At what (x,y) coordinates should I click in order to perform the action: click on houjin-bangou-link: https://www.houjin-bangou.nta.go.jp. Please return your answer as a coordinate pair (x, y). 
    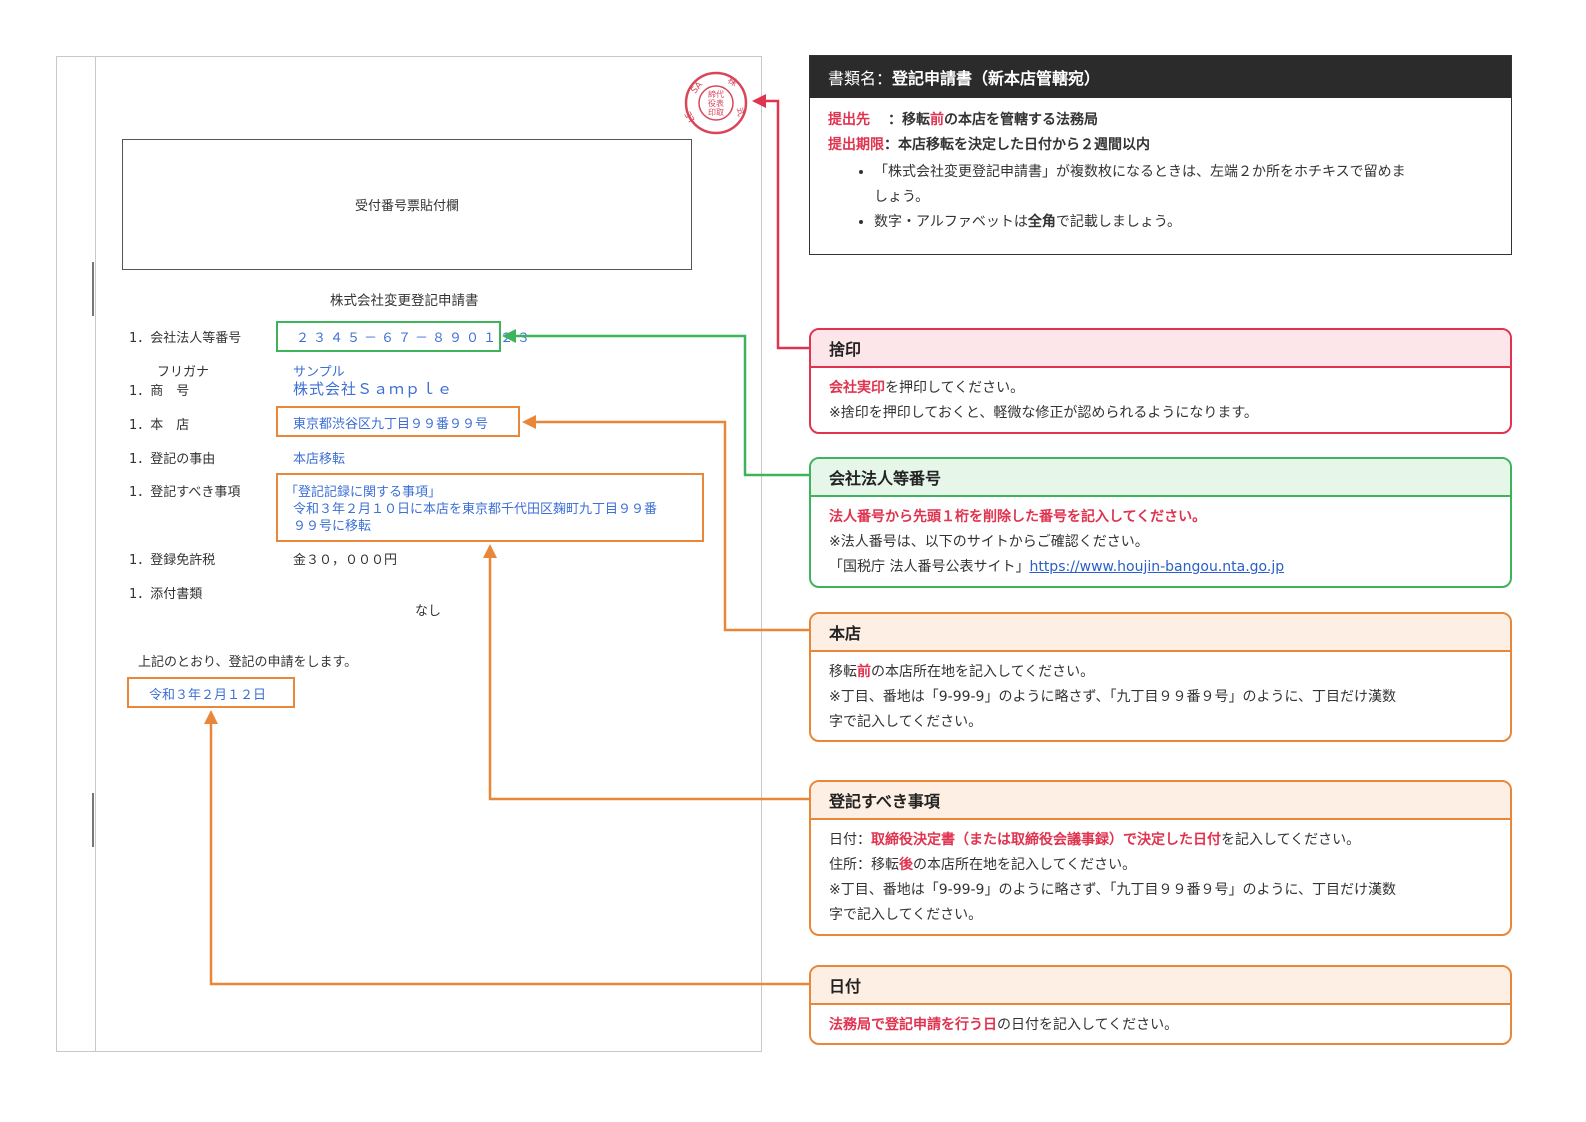
    Looking at the image, I should click on (1156, 567).